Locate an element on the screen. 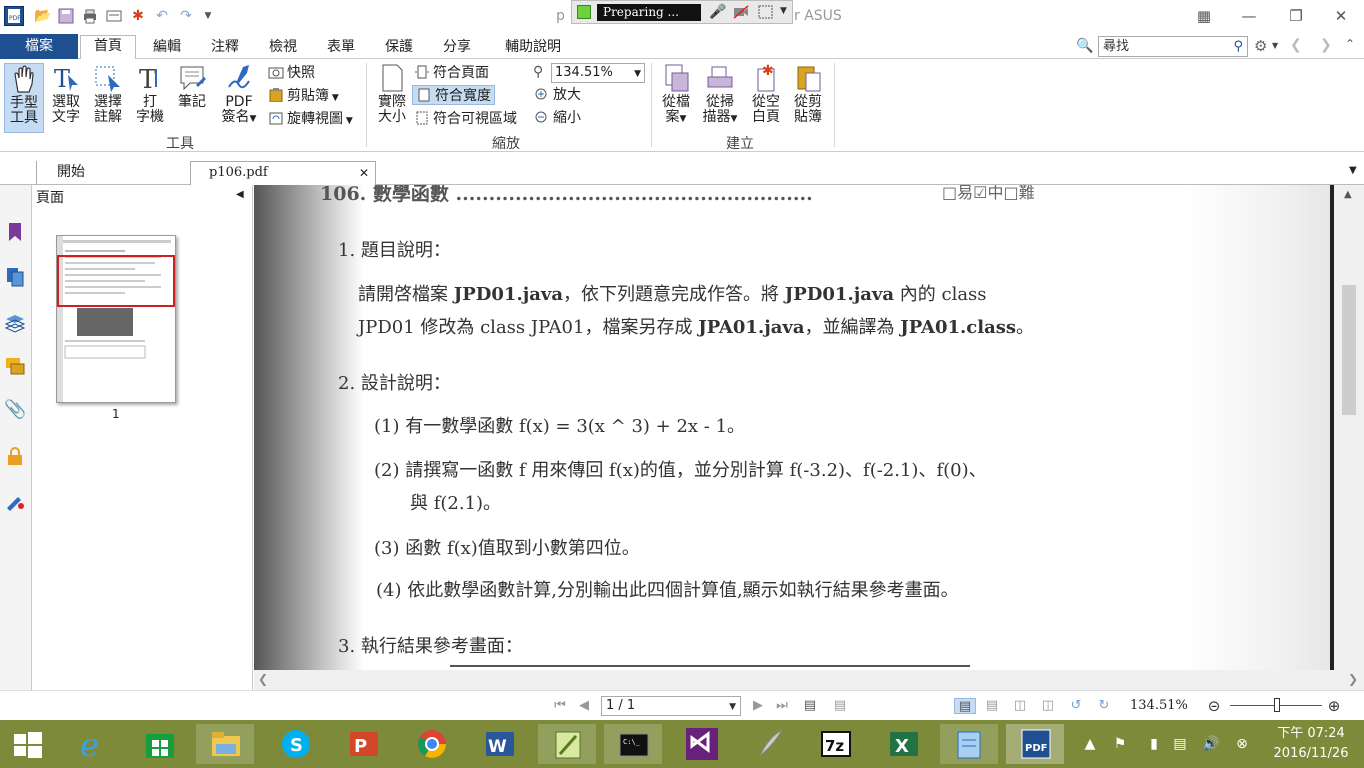  next-page-icon: ▶ is located at coordinates (758, 706).